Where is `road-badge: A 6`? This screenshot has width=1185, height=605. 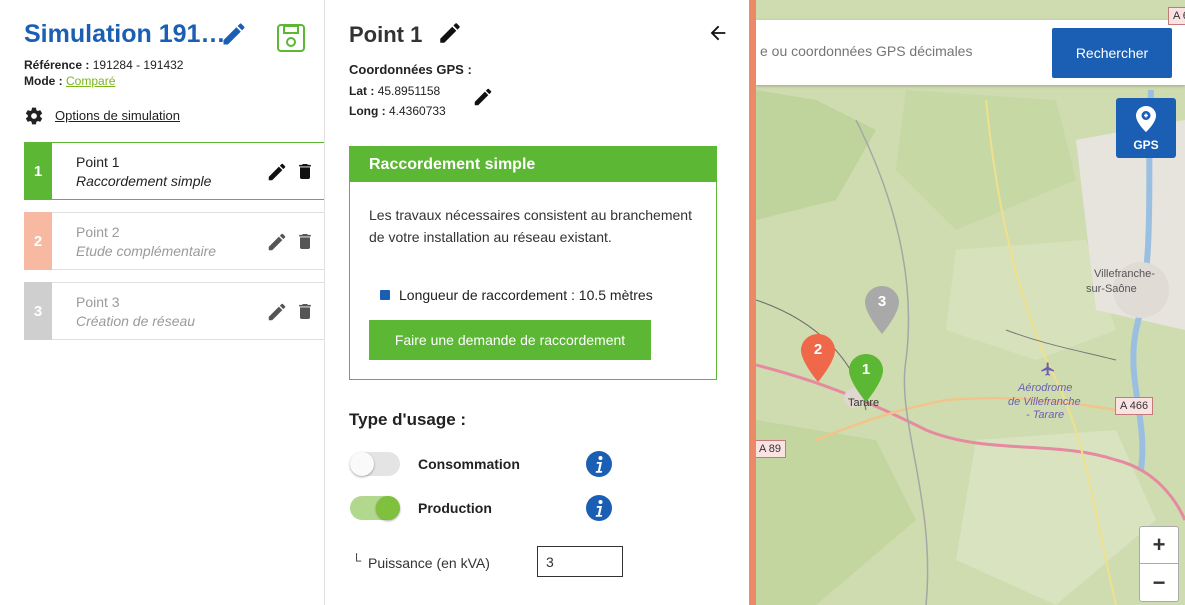
road-badge: A 6 is located at coordinates (1176, 16).